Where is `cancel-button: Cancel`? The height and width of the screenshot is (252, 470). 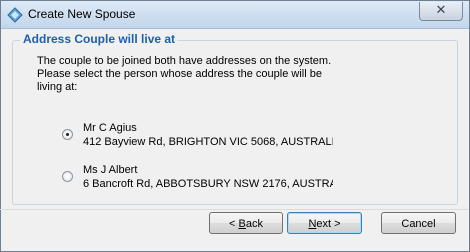
cancel-button: Cancel is located at coordinates (418, 223).